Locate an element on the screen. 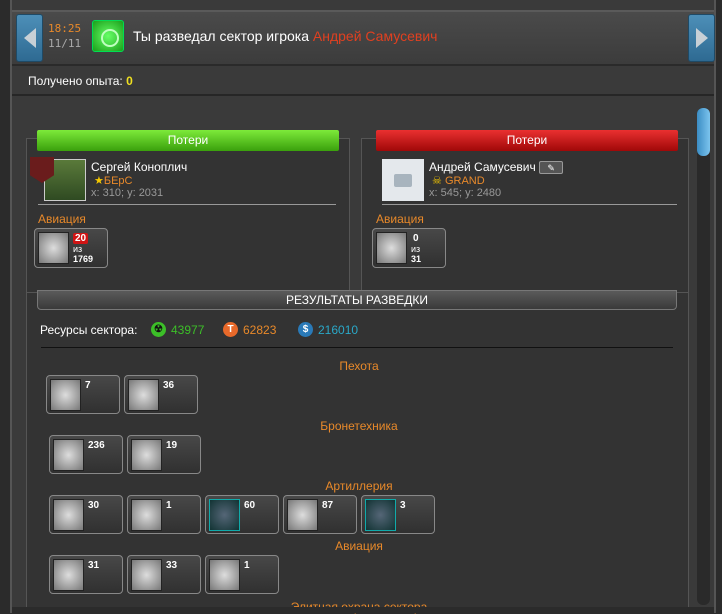 The image size is (722, 614). unit-count: 19 is located at coordinates (172, 445).